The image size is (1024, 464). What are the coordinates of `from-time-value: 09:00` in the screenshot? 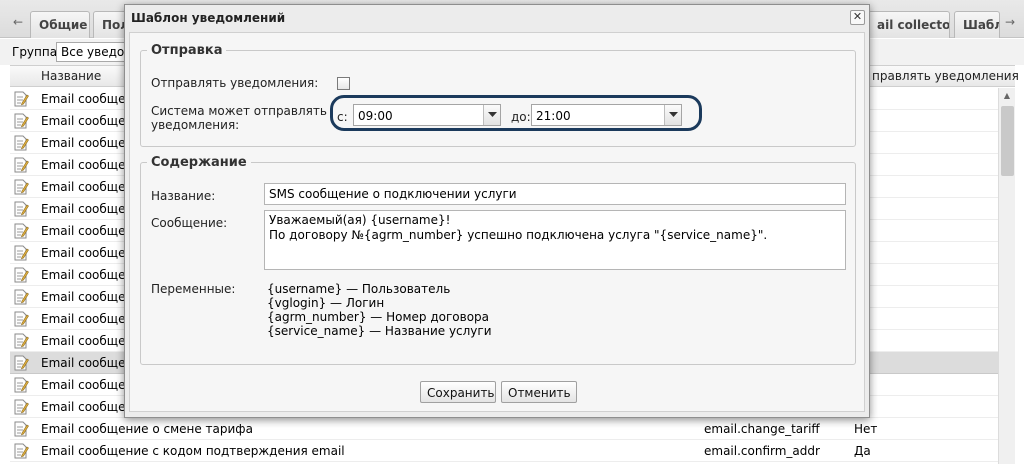 It's located at (375, 116).